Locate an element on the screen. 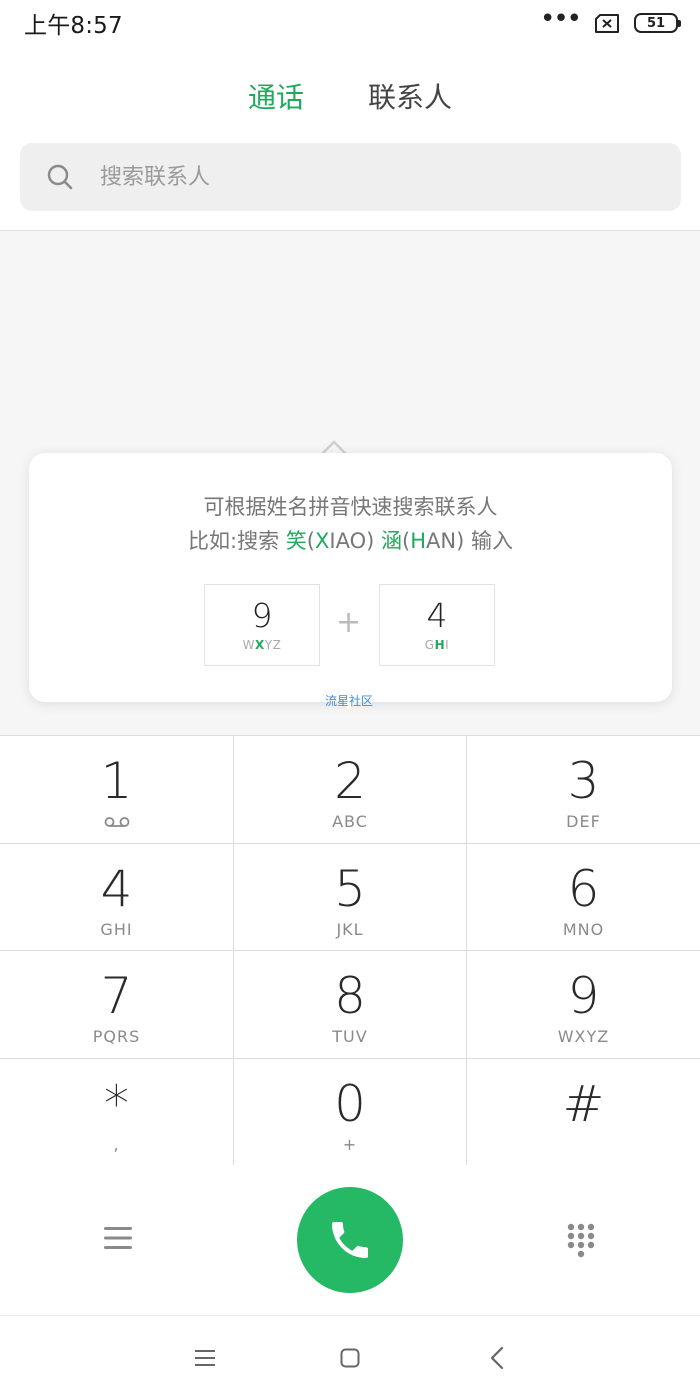  key-digit: 0 is located at coordinates (350, 1103).